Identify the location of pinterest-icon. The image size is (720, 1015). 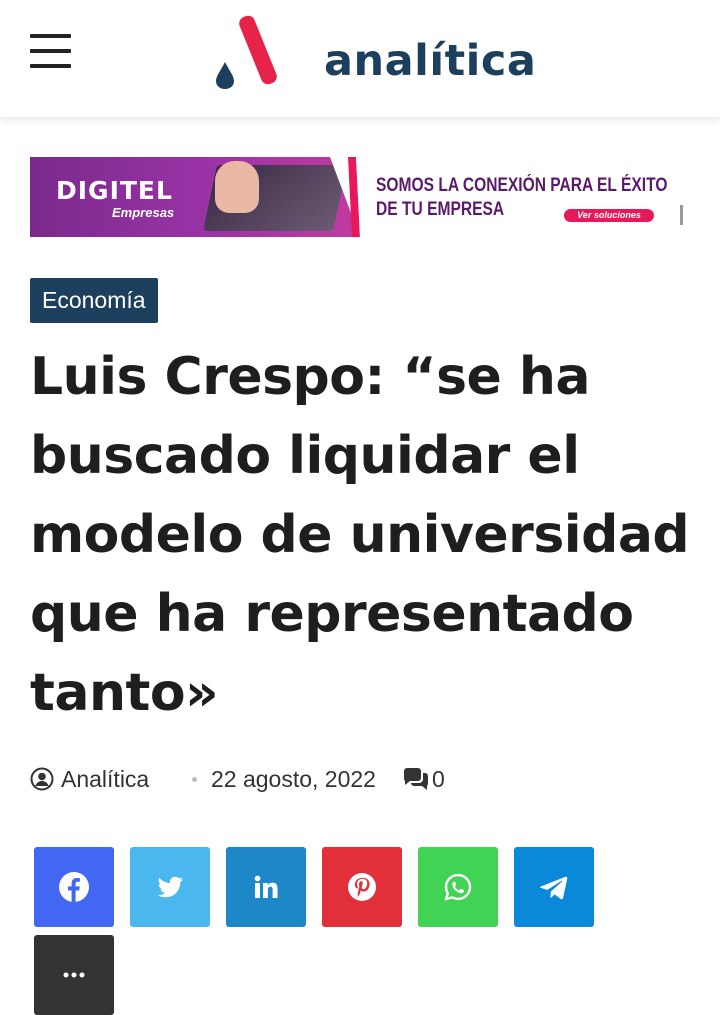
(362, 887).